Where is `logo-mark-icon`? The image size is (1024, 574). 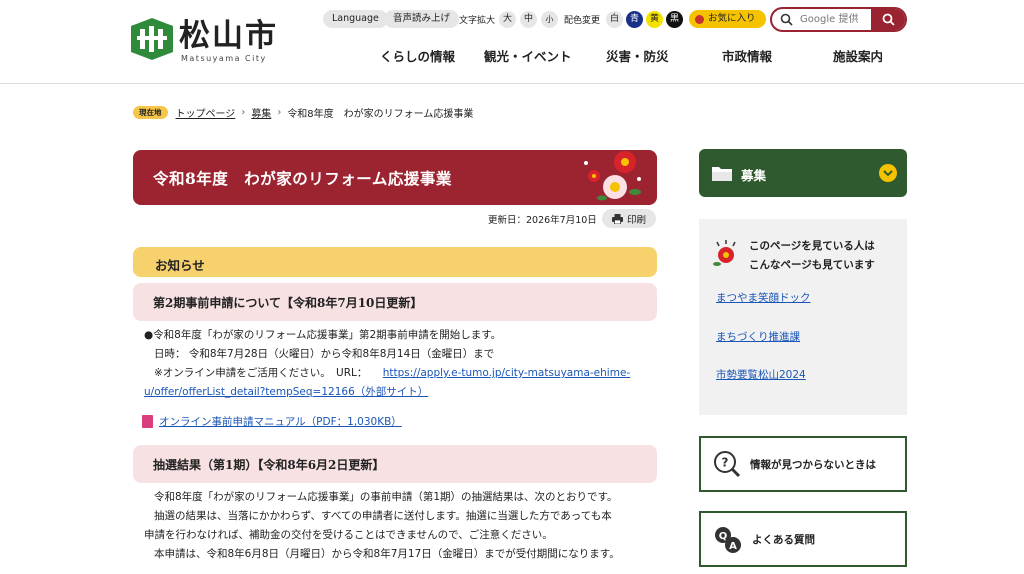 logo-mark-icon is located at coordinates (152, 39).